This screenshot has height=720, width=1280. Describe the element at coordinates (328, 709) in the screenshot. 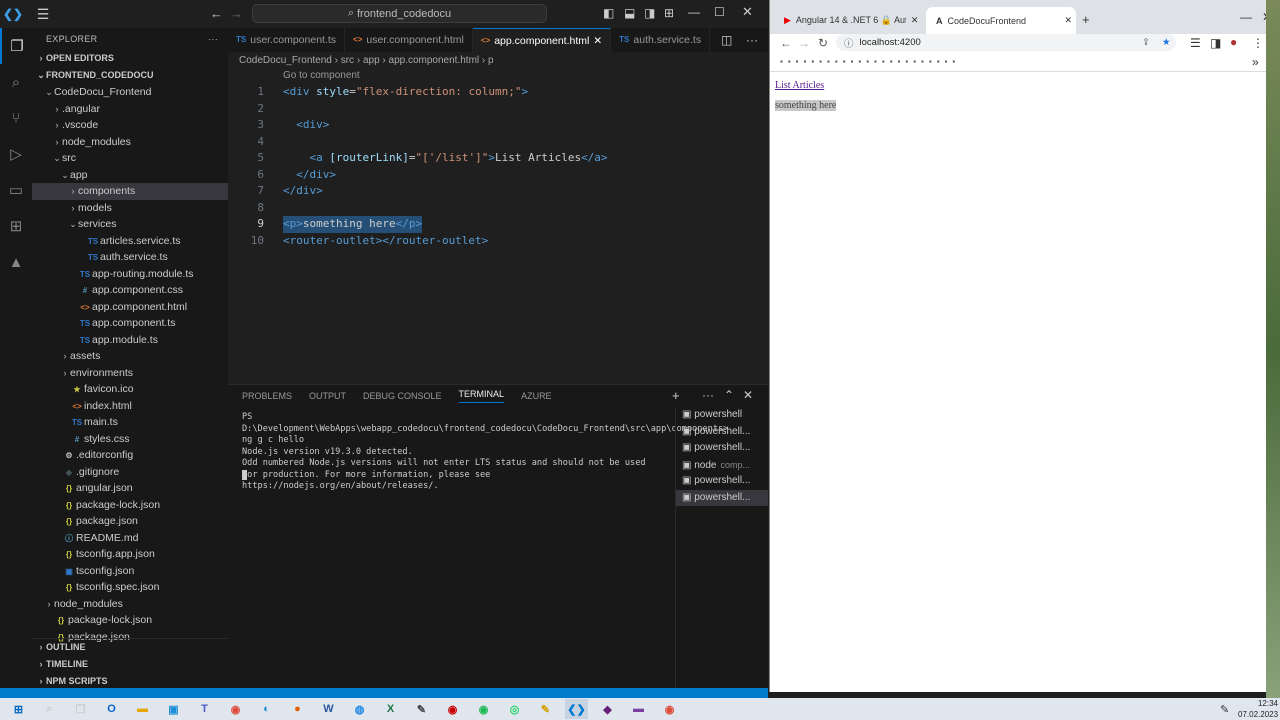

I see `word-icon: W` at that location.